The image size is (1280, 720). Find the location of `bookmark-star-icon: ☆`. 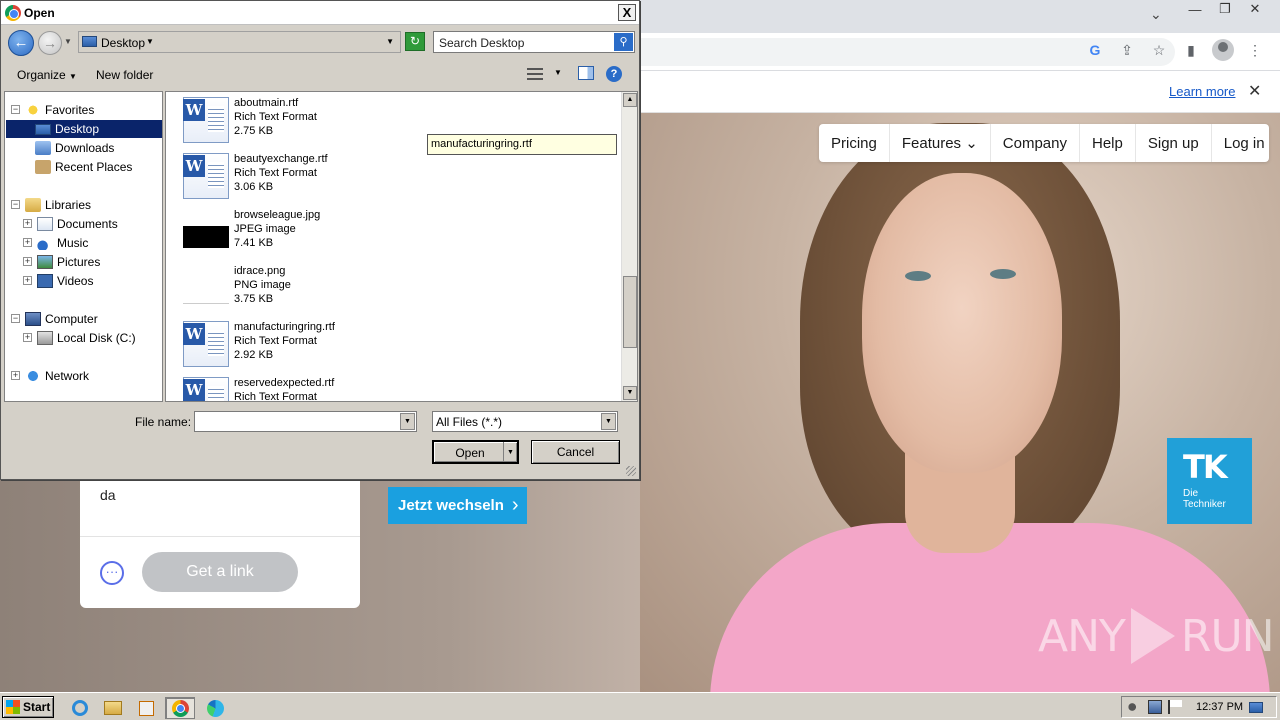

bookmark-star-icon: ☆ is located at coordinates (1159, 50).